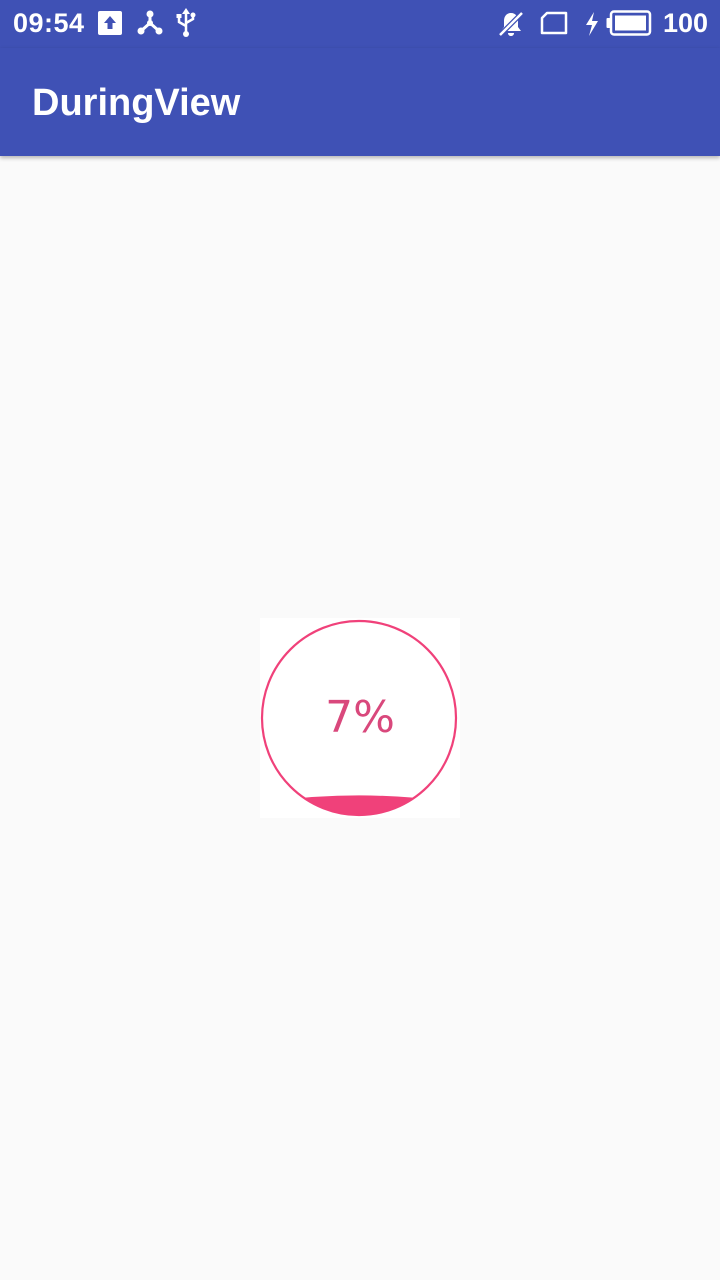 This screenshot has height=1280, width=720. Describe the element at coordinates (136, 103) in the screenshot. I see `app-title: DuringView` at that location.